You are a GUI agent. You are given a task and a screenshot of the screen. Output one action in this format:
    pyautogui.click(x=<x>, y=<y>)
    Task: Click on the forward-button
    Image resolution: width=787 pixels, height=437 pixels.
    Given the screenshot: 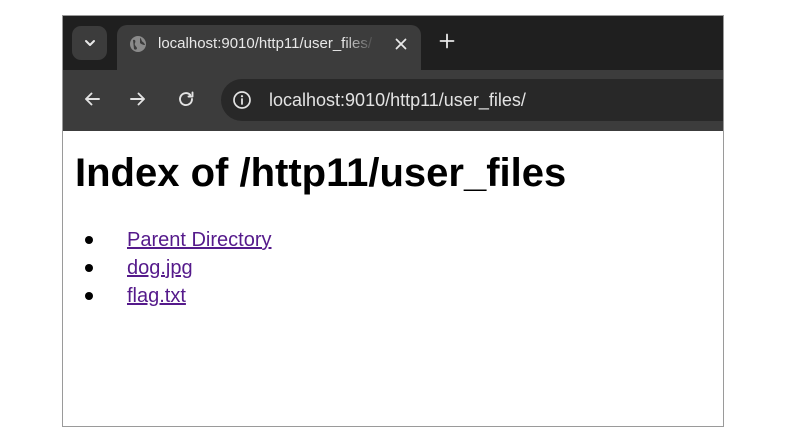 What is the action you would take?
    pyautogui.click(x=138, y=101)
    